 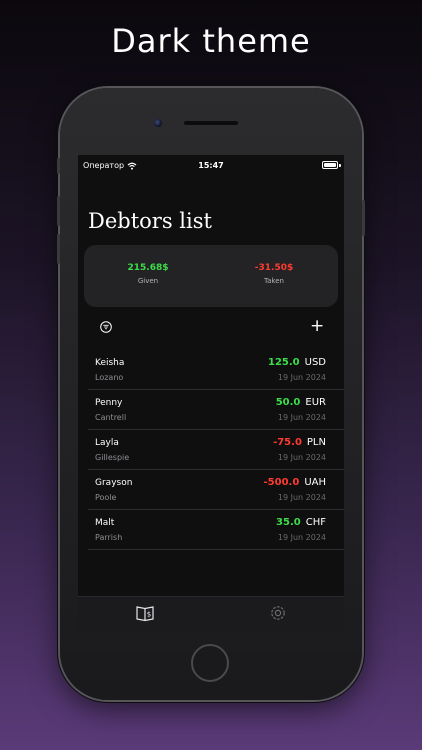 What do you see at coordinates (148, 268) in the screenshot?
I see `given-amount: 215.68$` at bounding box center [148, 268].